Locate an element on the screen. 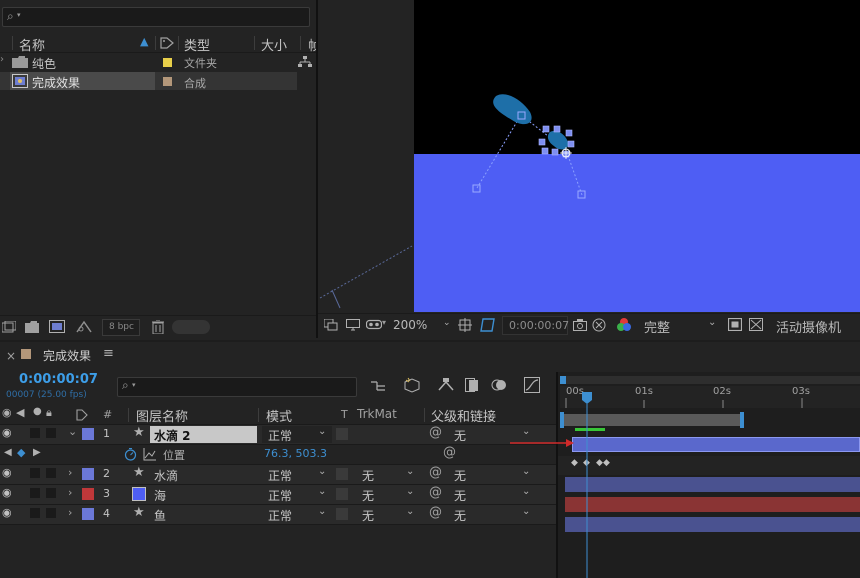  viewer-timecode: 0:00:00:07 is located at coordinates (539, 325).